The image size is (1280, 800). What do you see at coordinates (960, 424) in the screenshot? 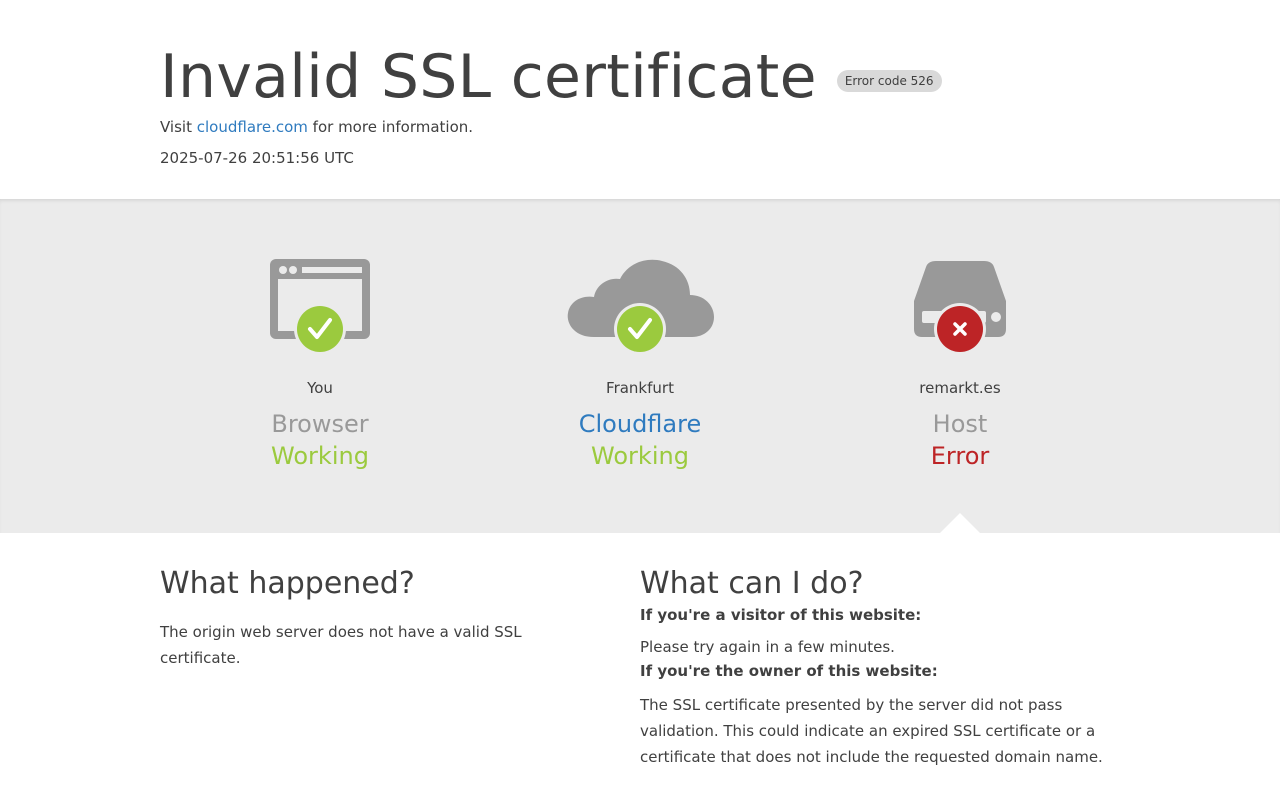
I see `node-name: Host` at bounding box center [960, 424].